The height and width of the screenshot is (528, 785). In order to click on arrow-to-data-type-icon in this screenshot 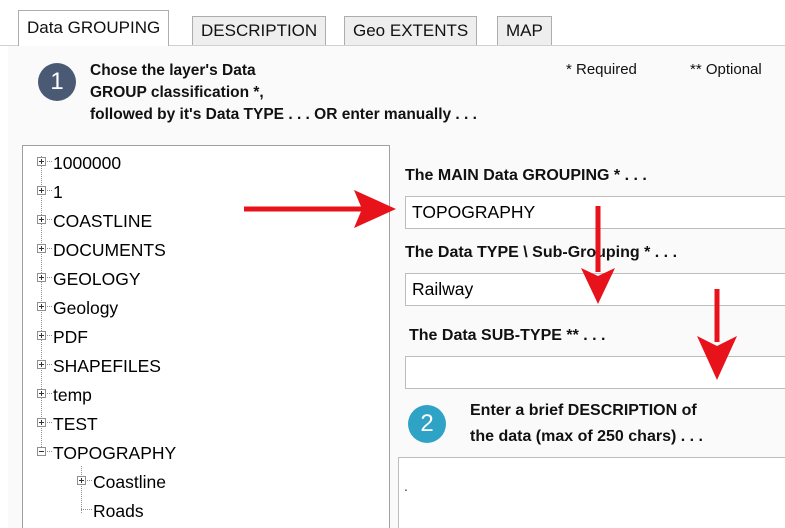, I will do `click(598, 255)`.